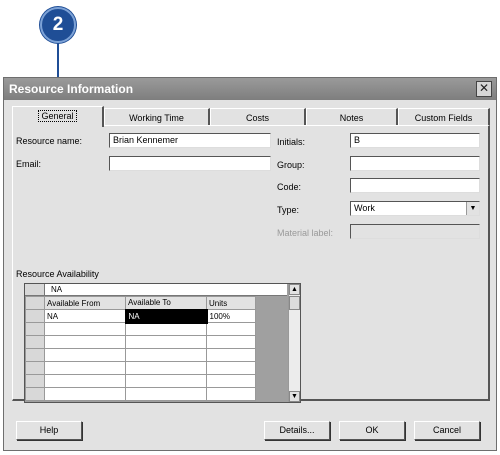 Image resolution: width=500 pixels, height=455 pixels. Describe the element at coordinates (415, 208) in the screenshot. I see `type-dropdown: Work ▼` at that location.